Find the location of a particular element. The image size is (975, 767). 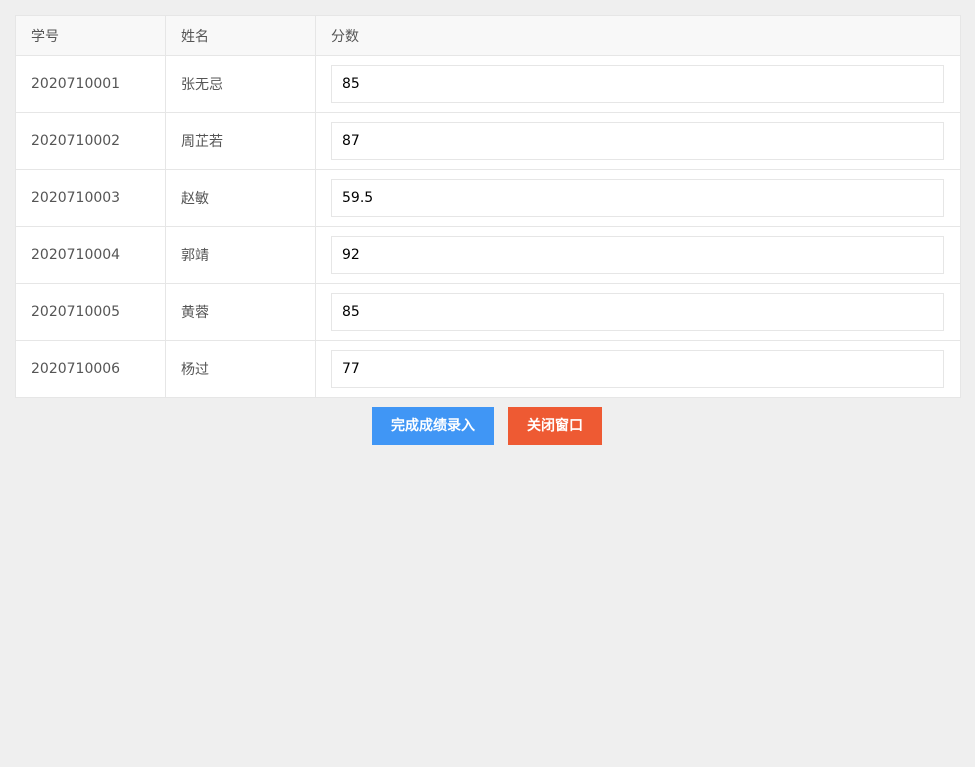

close-window-button: 关闭窗口 is located at coordinates (555, 426).